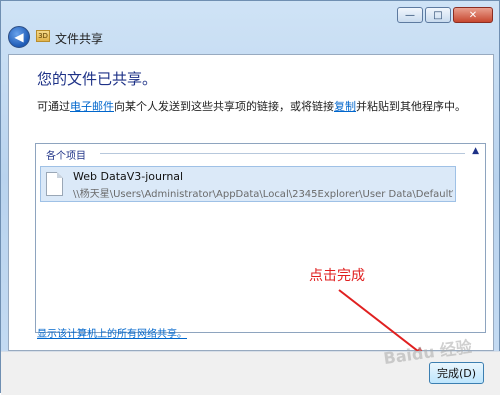  What do you see at coordinates (337, 276) in the screenshot?
I see `annotation-text: 点击完成` at bounding box center [337, 276].